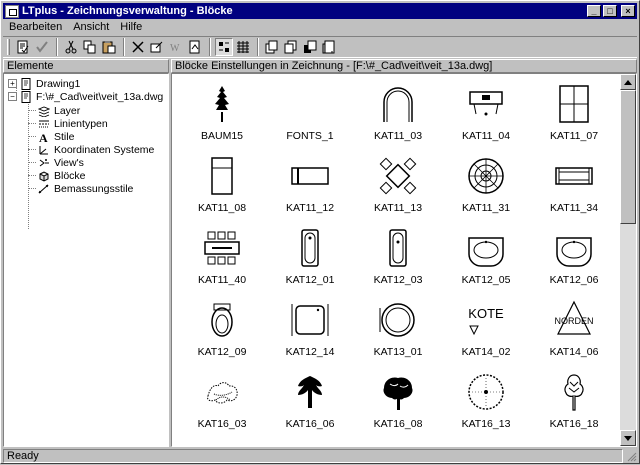 The height and width of the screenshot is (465, 640). What do you see at coordinates (44, 124) in the screenshot?
I see `linetype-icon` at bounding box center [44, 124].